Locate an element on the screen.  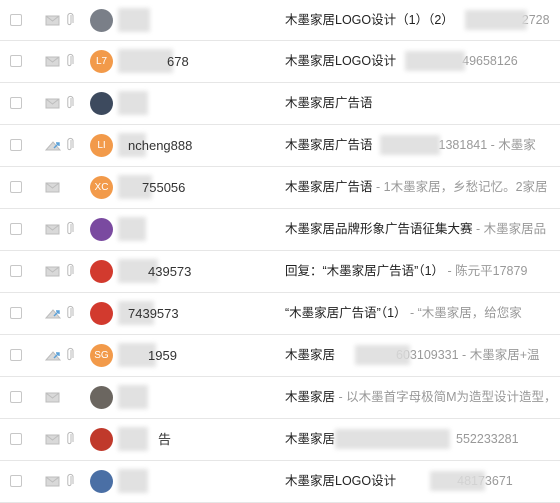
mail-subject: 木墨家居 603109331 - 木墨家居+温 is located at coordinates (422, 355).